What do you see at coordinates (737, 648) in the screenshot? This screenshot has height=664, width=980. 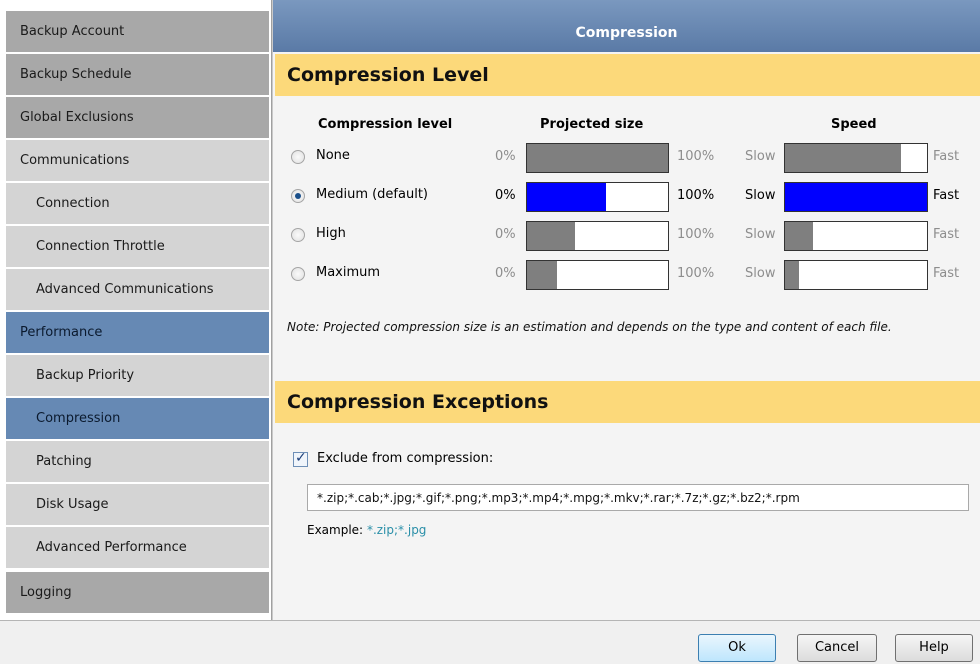 I see `ok-button: Ok` at bounding box center [737, 648].